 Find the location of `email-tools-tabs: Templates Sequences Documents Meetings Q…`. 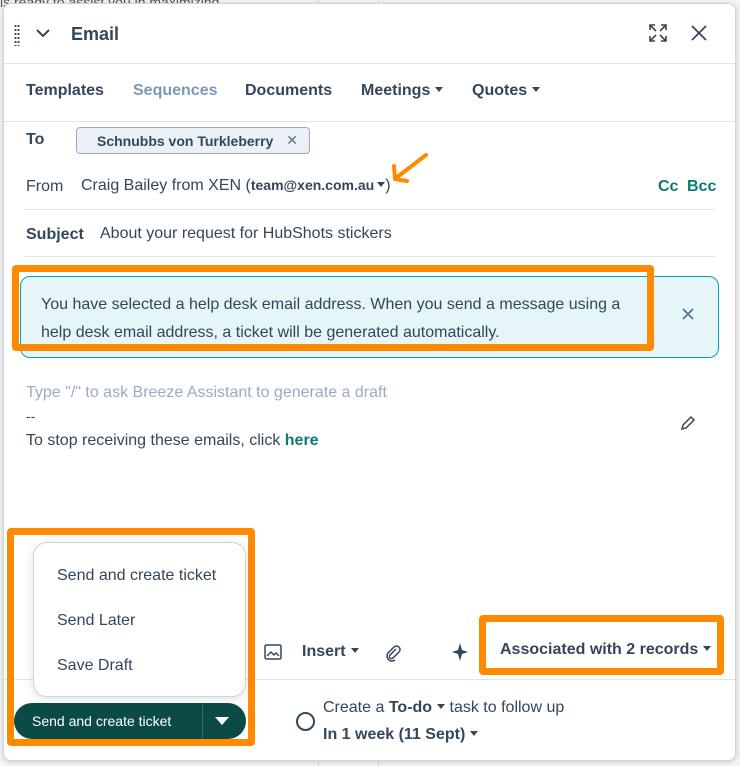

email-tools-tabs: Templates Sequences Documents Meetings Q… is located at coordinates (369, 93).